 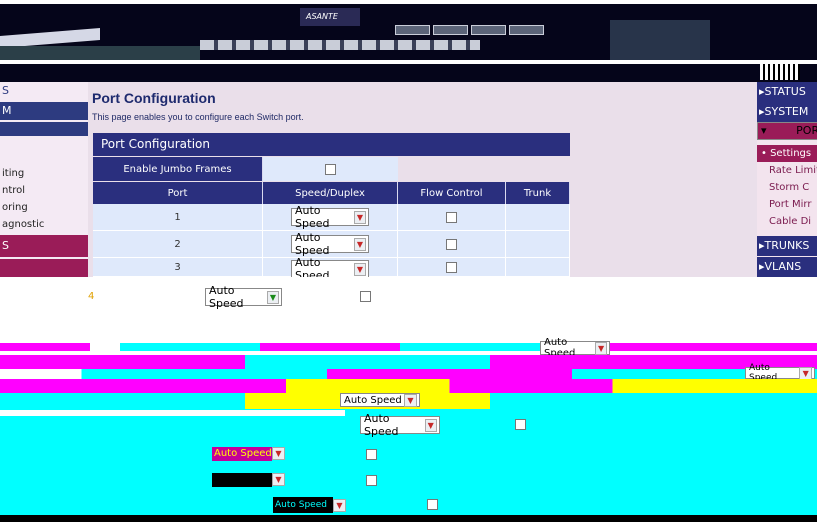 I want to click on port-2-trunk-cell, so click(x=538, y=244).